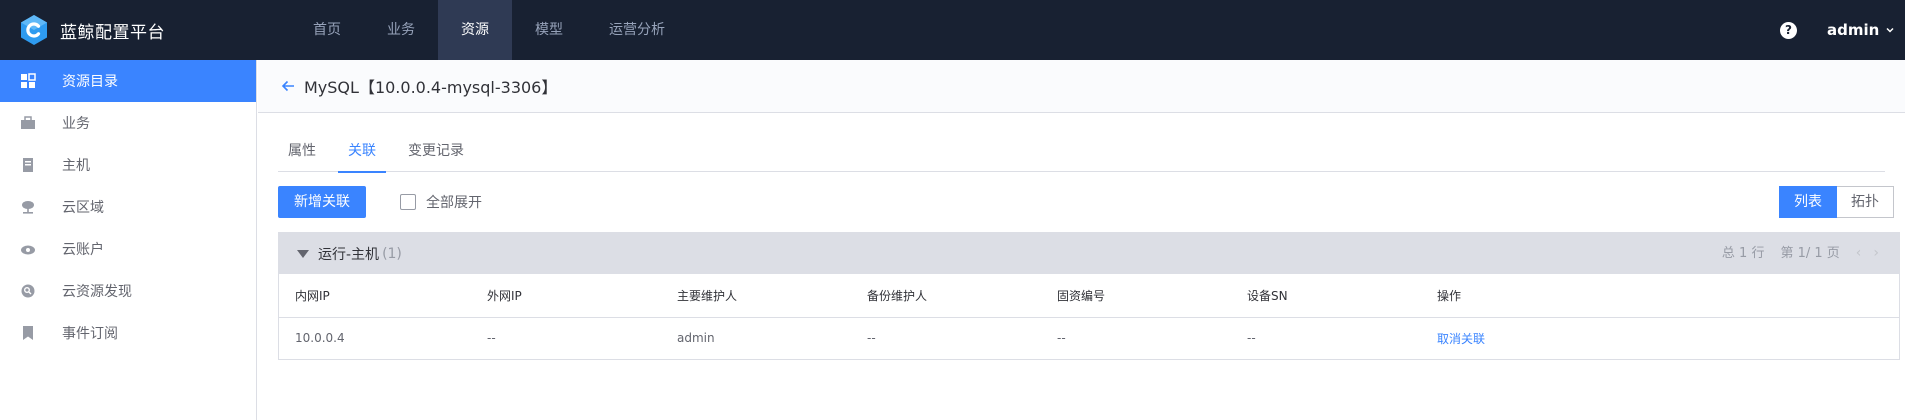  I want to click on cell-operator: admin, so click(696, 338).